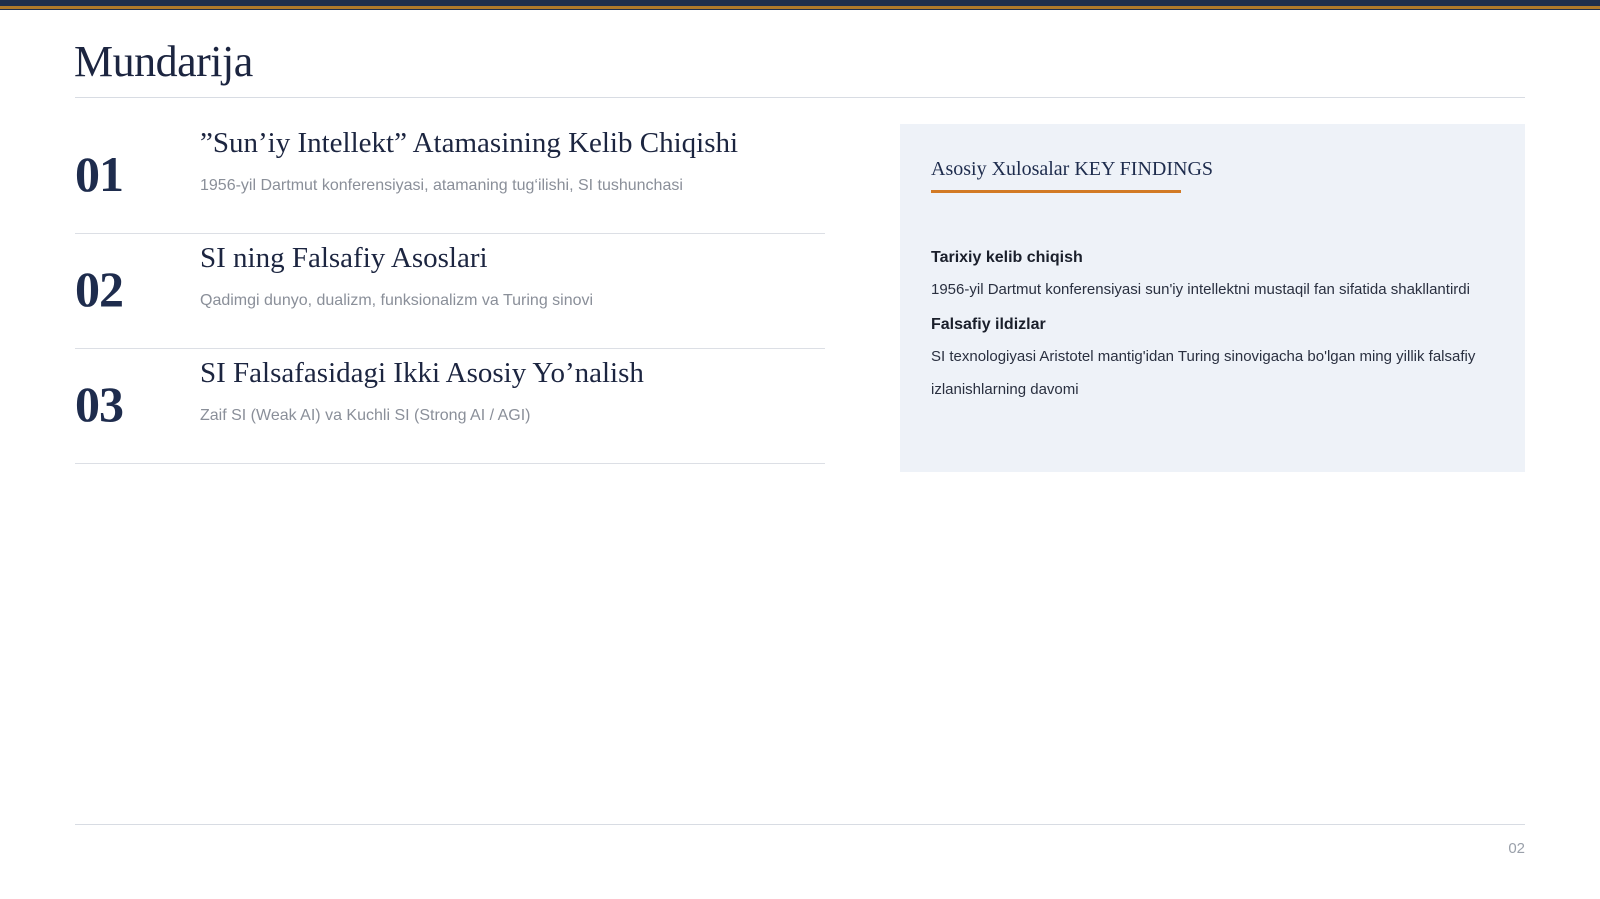  What do you see at coordinates (99, 174) in the screenshot?
I see `toc-number: 01` at bounding box center [99, 174].